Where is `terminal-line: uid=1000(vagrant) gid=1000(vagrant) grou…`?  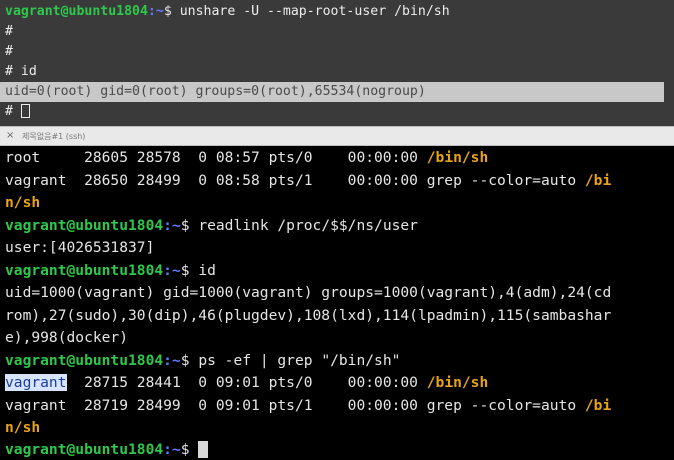 terminal-line: uid=1000(vagrant) gid=1000(vagrant) grou… is located at coordinates (308, 292).